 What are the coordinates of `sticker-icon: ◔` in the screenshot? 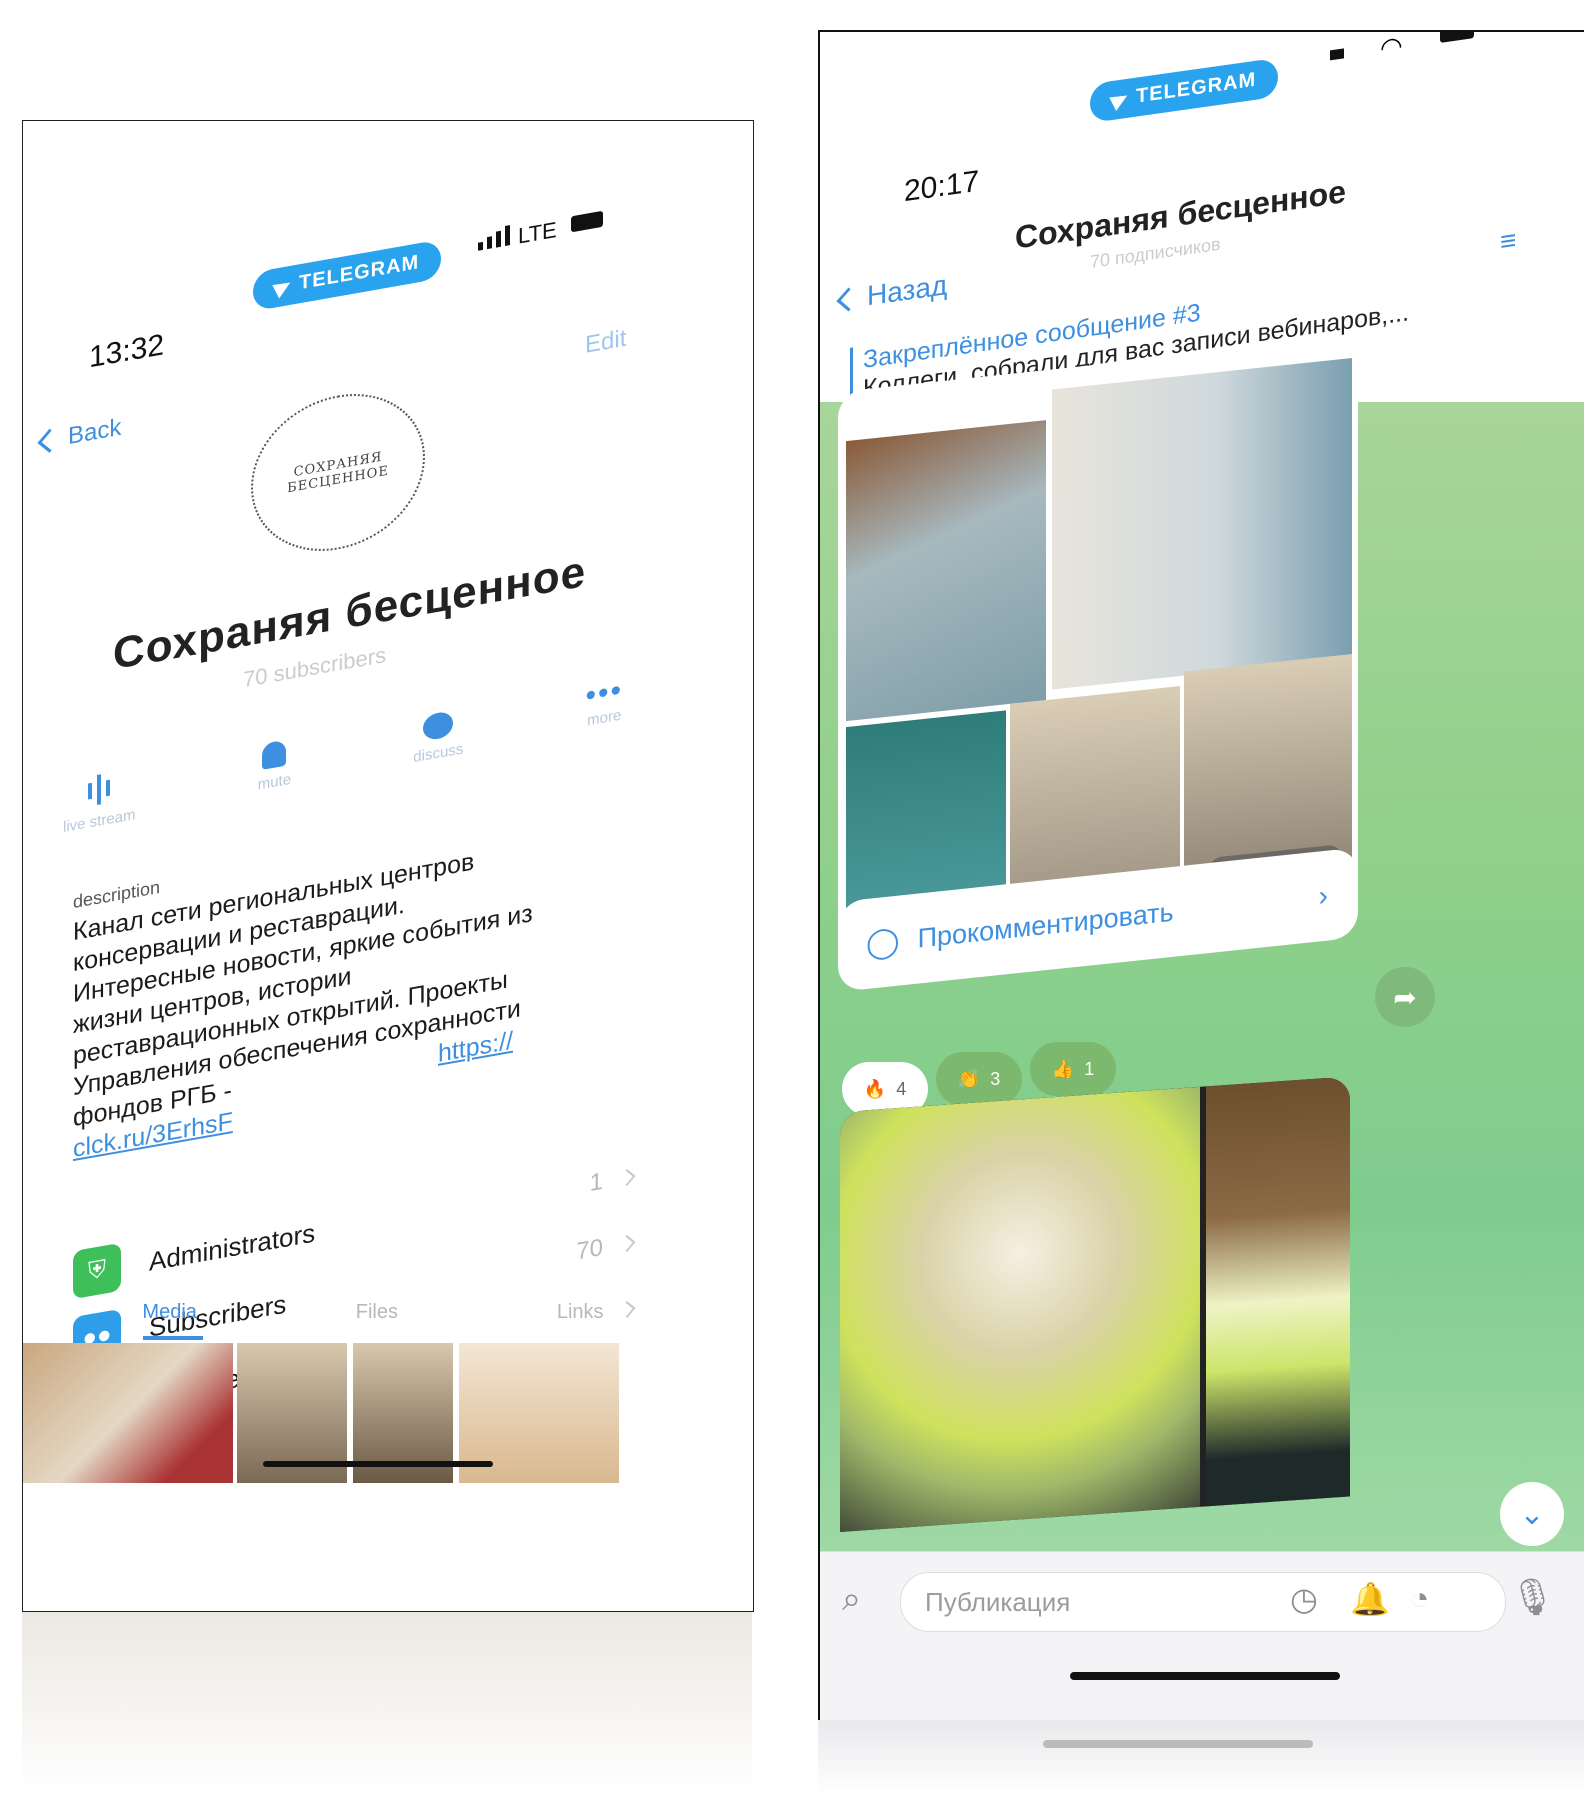 It's located at (1419, 1598).